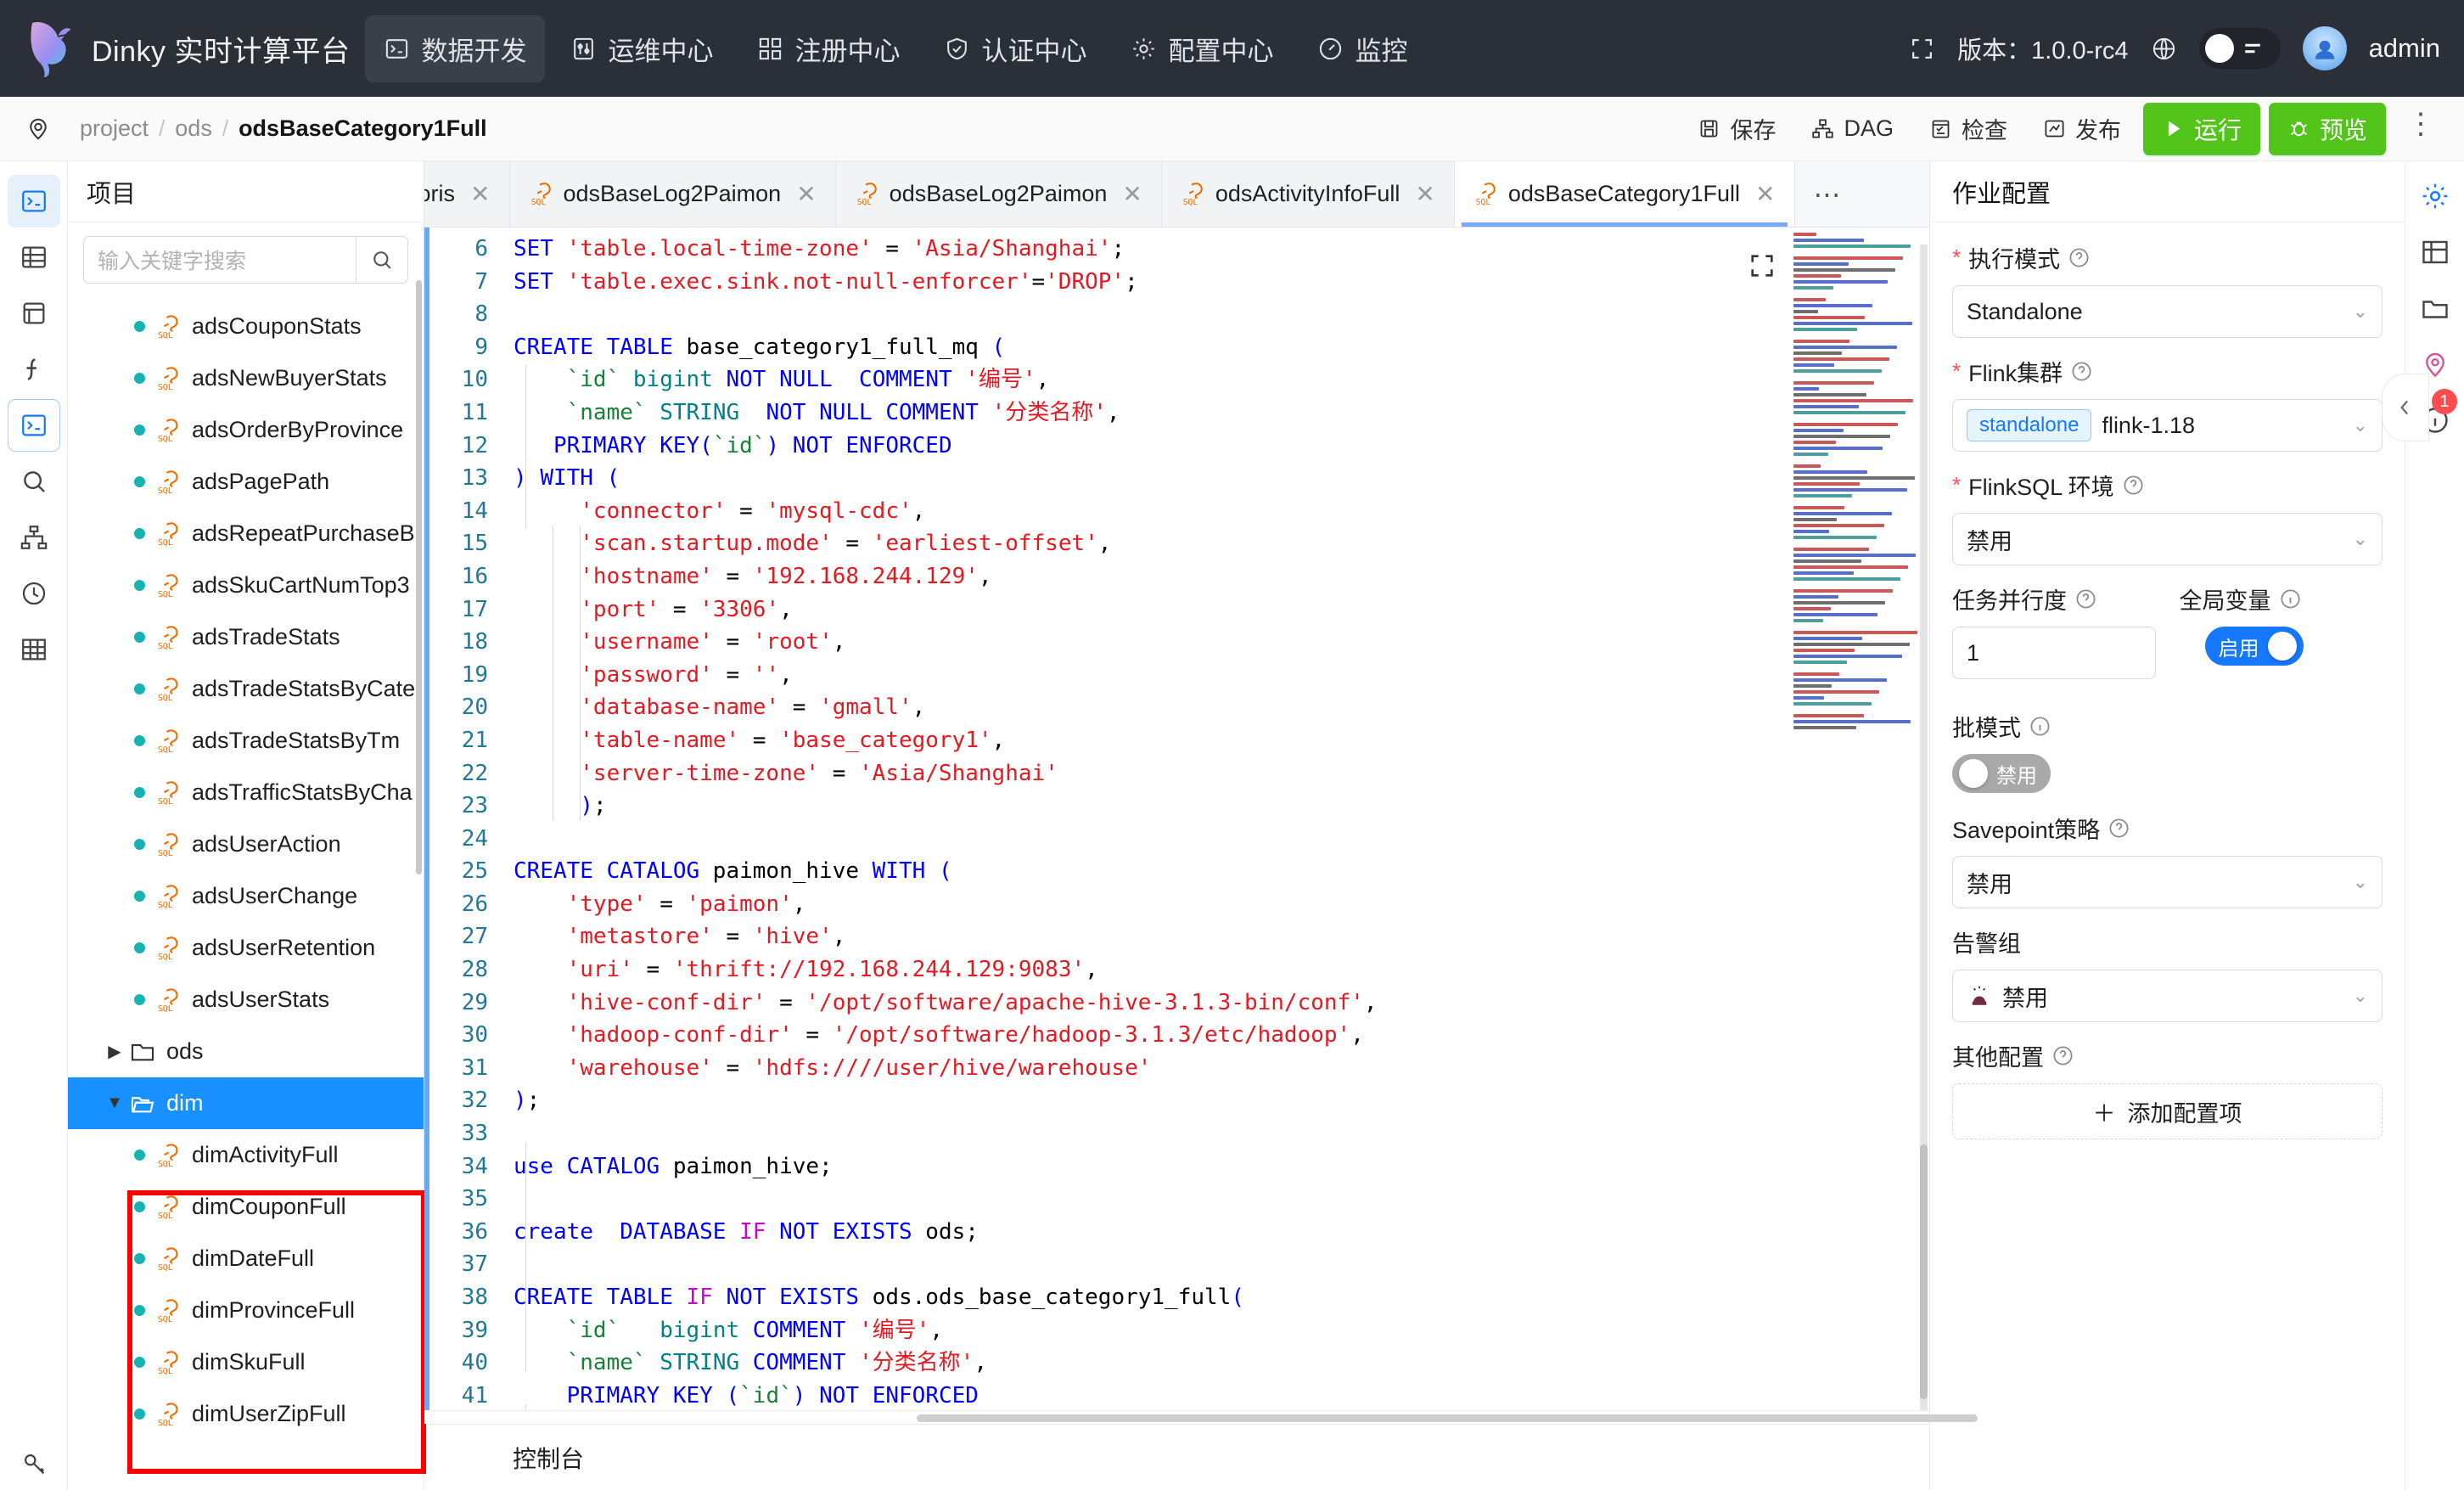 The width and height of the screenshot is (2464, 1490). Describe the element at coordinates (246, 378) in the screenshot. I see `tree-item-adsNewBuyerStats: SQL adsNewBuyerStats` at that location.